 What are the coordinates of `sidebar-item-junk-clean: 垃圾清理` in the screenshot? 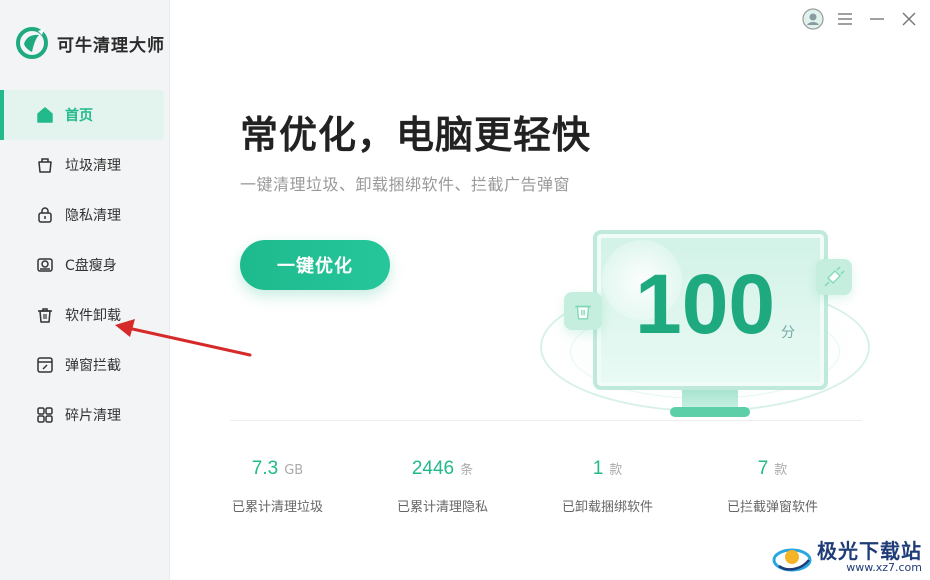 It's located at (85, 165).